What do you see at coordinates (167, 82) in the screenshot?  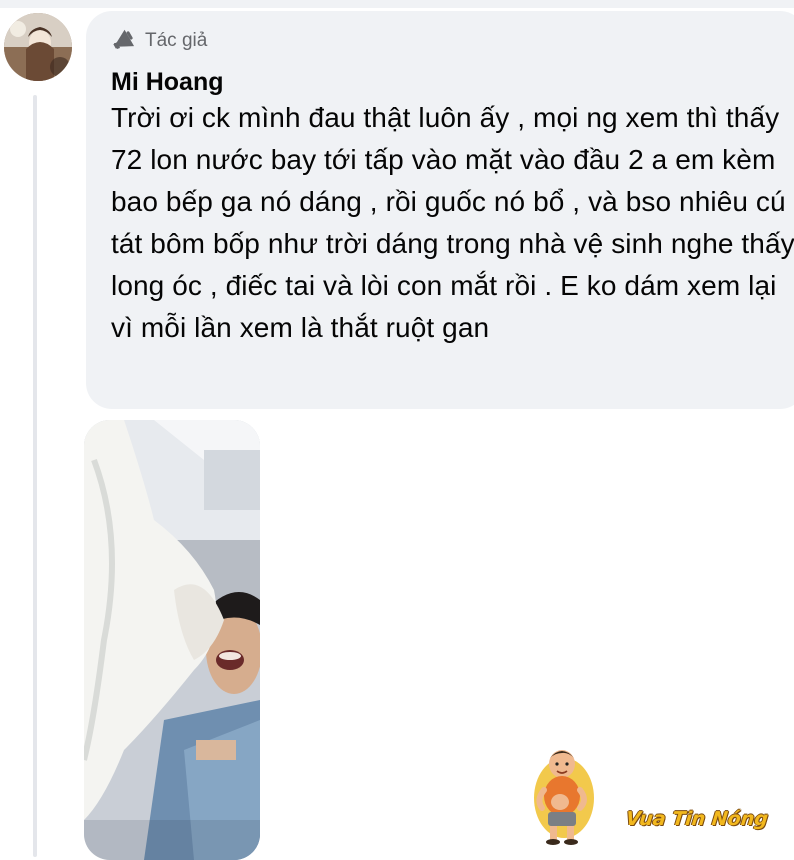 I see `author-name: Mi Hoang` at bounding box center [167, 82].